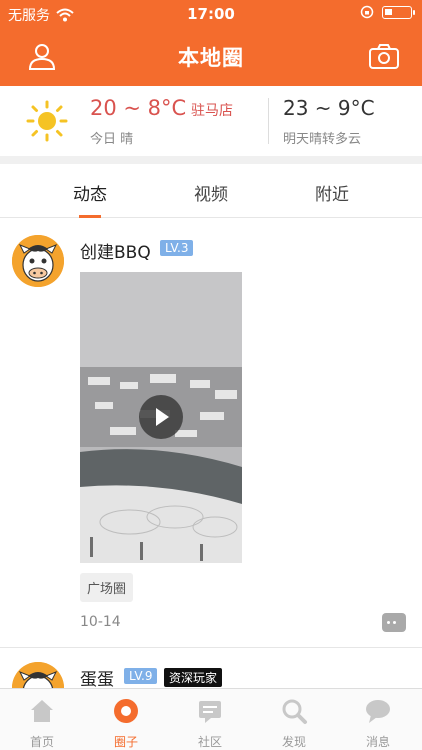 This screenshot has height=750, width=422. Describe the element at coordinates (115, 250) in the screenshot. I see `post-username: 创建BBQ` at that location.